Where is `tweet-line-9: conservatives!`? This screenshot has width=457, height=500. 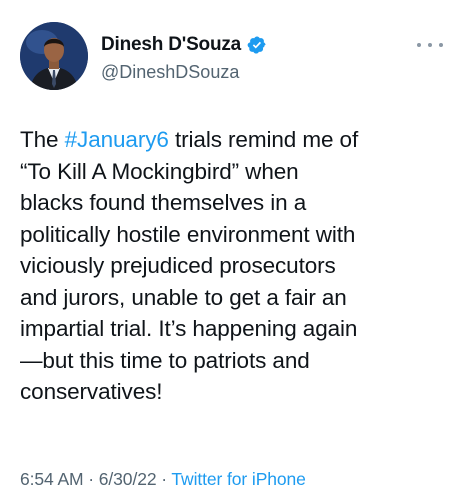
tweet-line-9: conservatives! is located at coordinates (91, 391).